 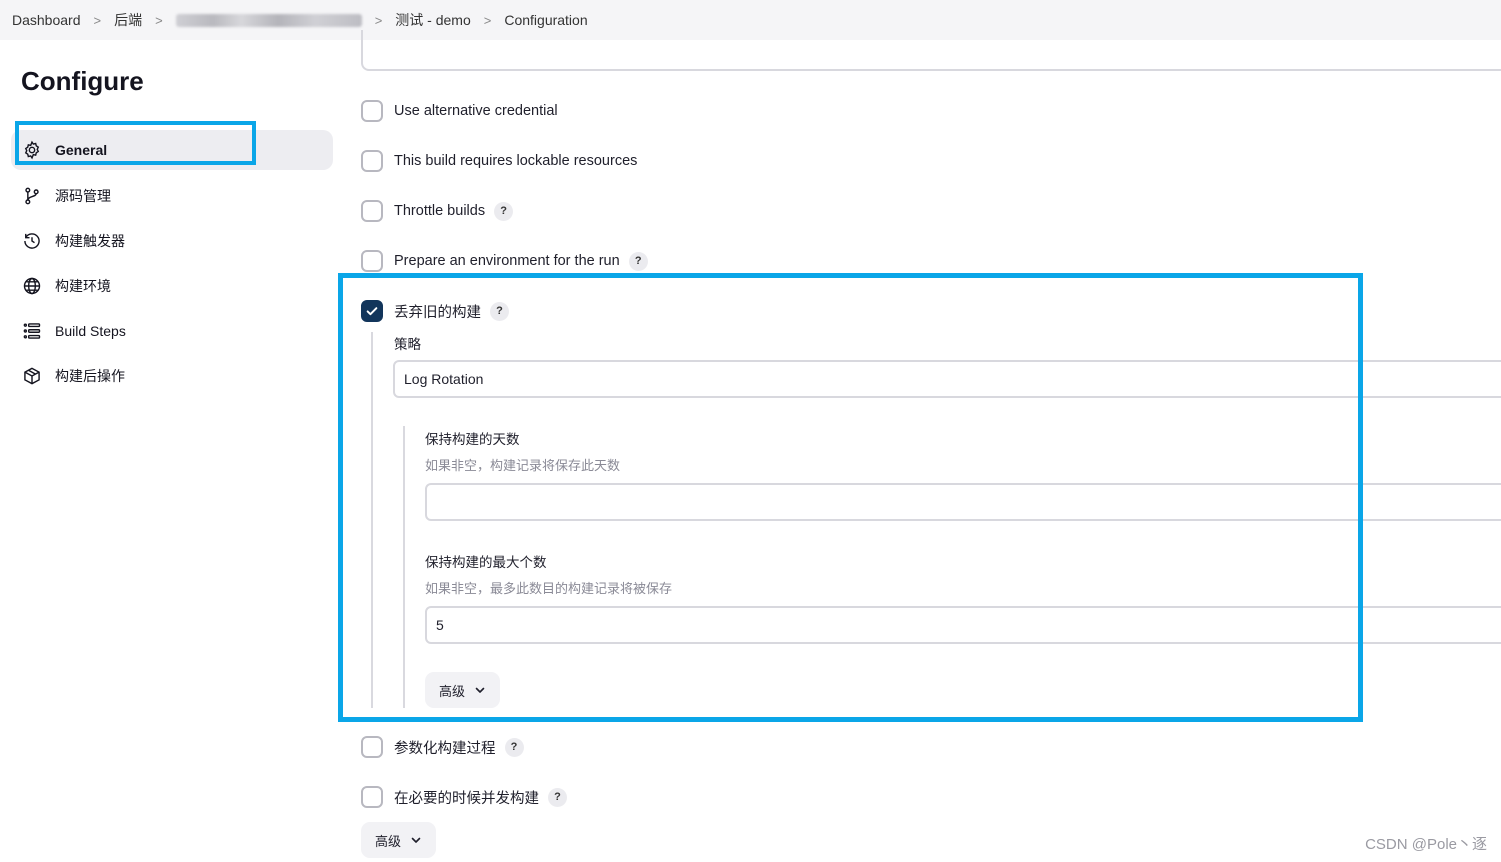 What do you see at coordinates (549, 588) in the screenshot?
I see `max-builds-description: 如果非空，最多此数目的构建记录将被保存` at bounding box center [549, 588].